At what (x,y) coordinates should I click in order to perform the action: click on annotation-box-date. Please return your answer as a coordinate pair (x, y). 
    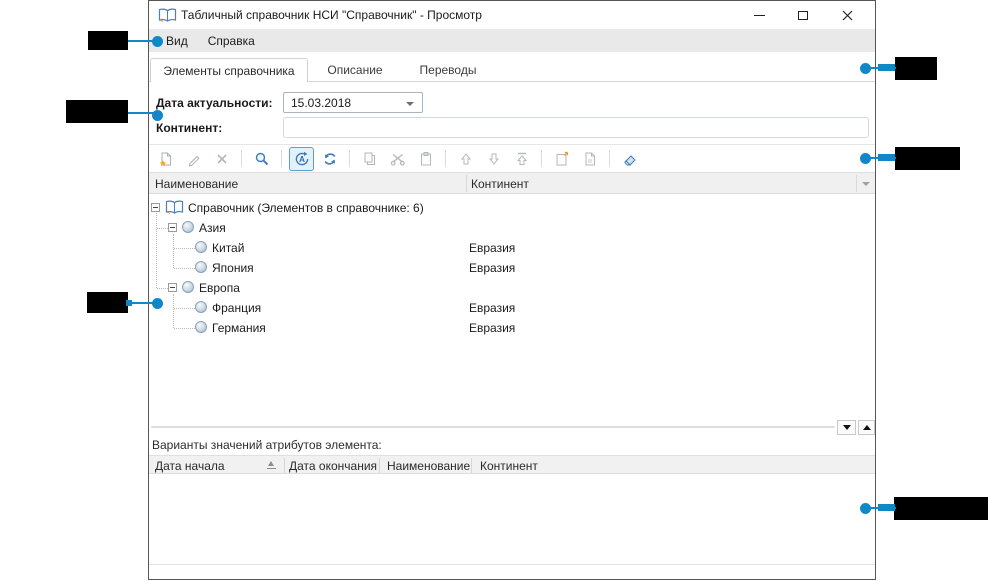
    Looking at the image, I should click on (97, 111).